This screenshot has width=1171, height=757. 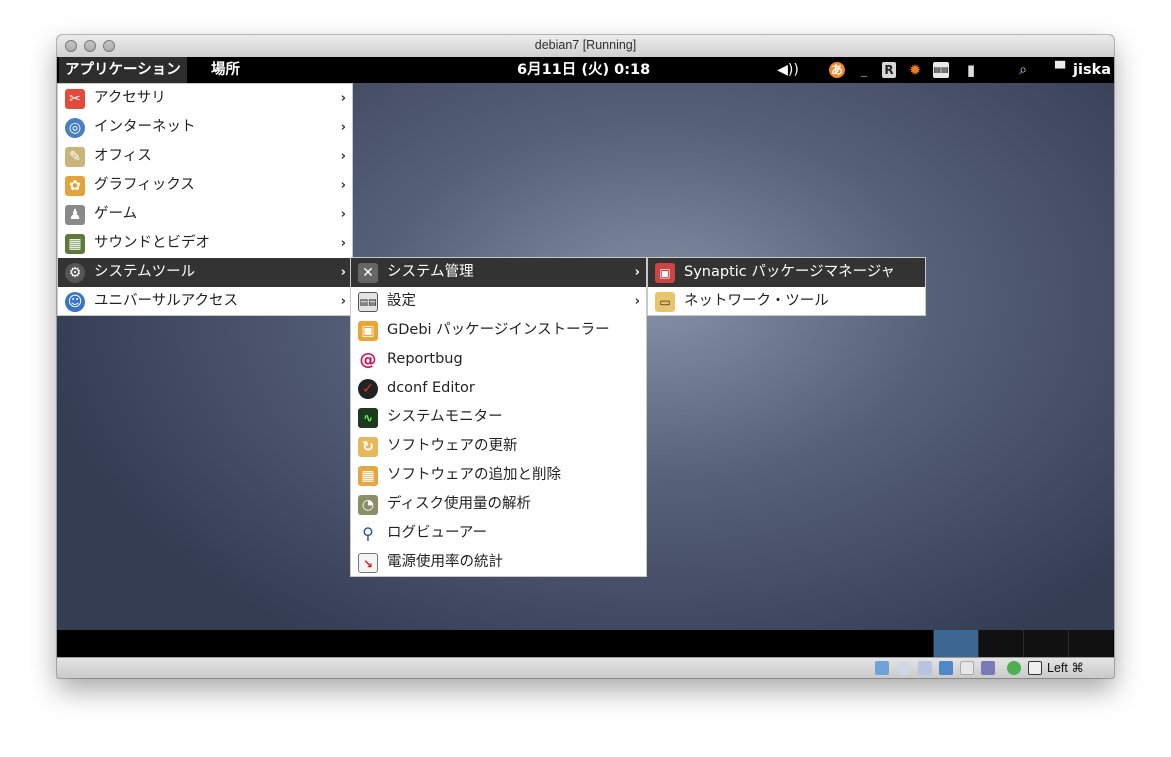 What do you see at coordinates (145, 272) in the screenshot?
I see `menu-item-label: システムツール` at bounding box center [145, 272].